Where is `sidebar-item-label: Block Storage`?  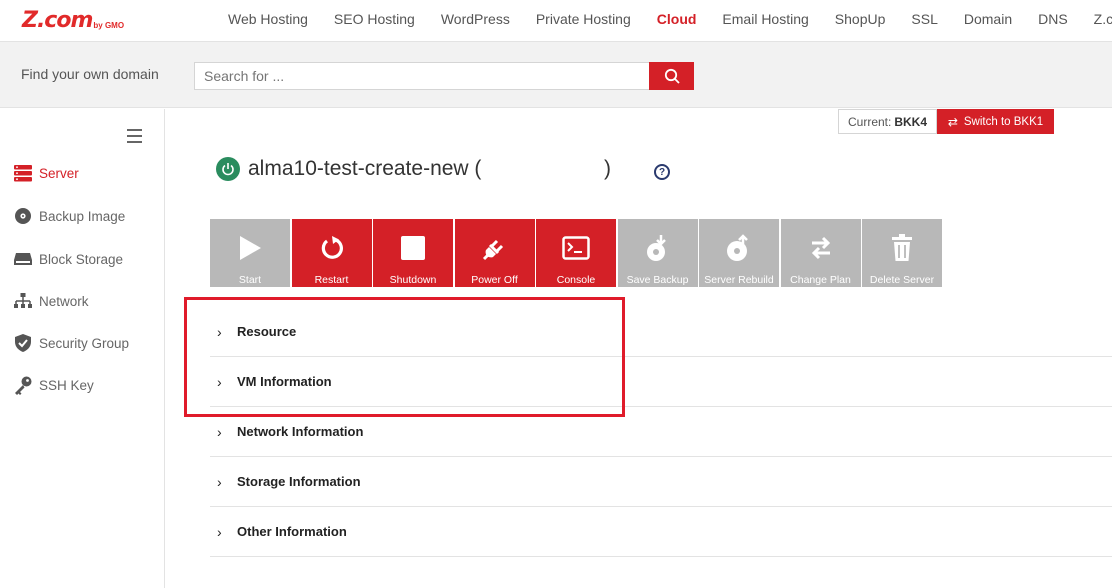
sidebar-item-label: Block Storage is located at coordinates (81, 259).